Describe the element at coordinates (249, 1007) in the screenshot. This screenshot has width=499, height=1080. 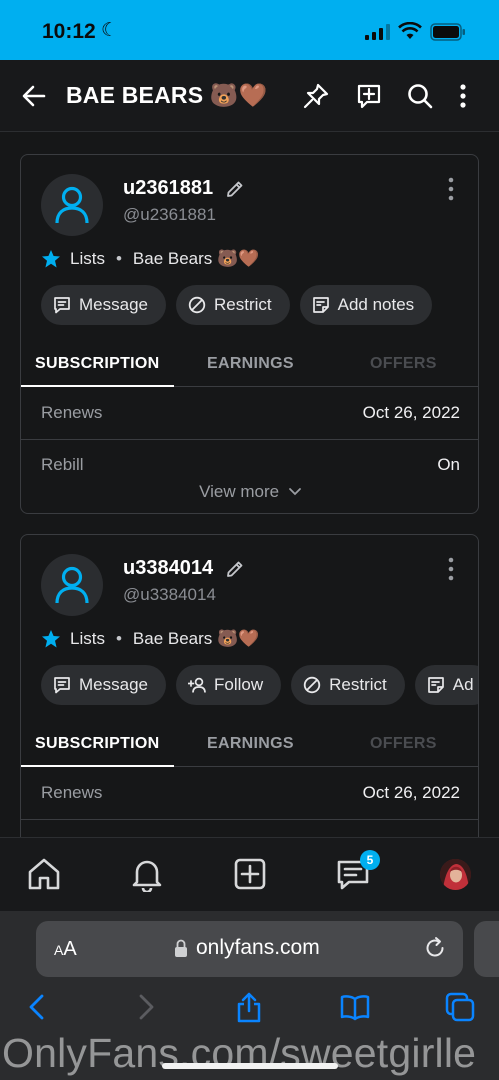
I see `share-icon` at that location.